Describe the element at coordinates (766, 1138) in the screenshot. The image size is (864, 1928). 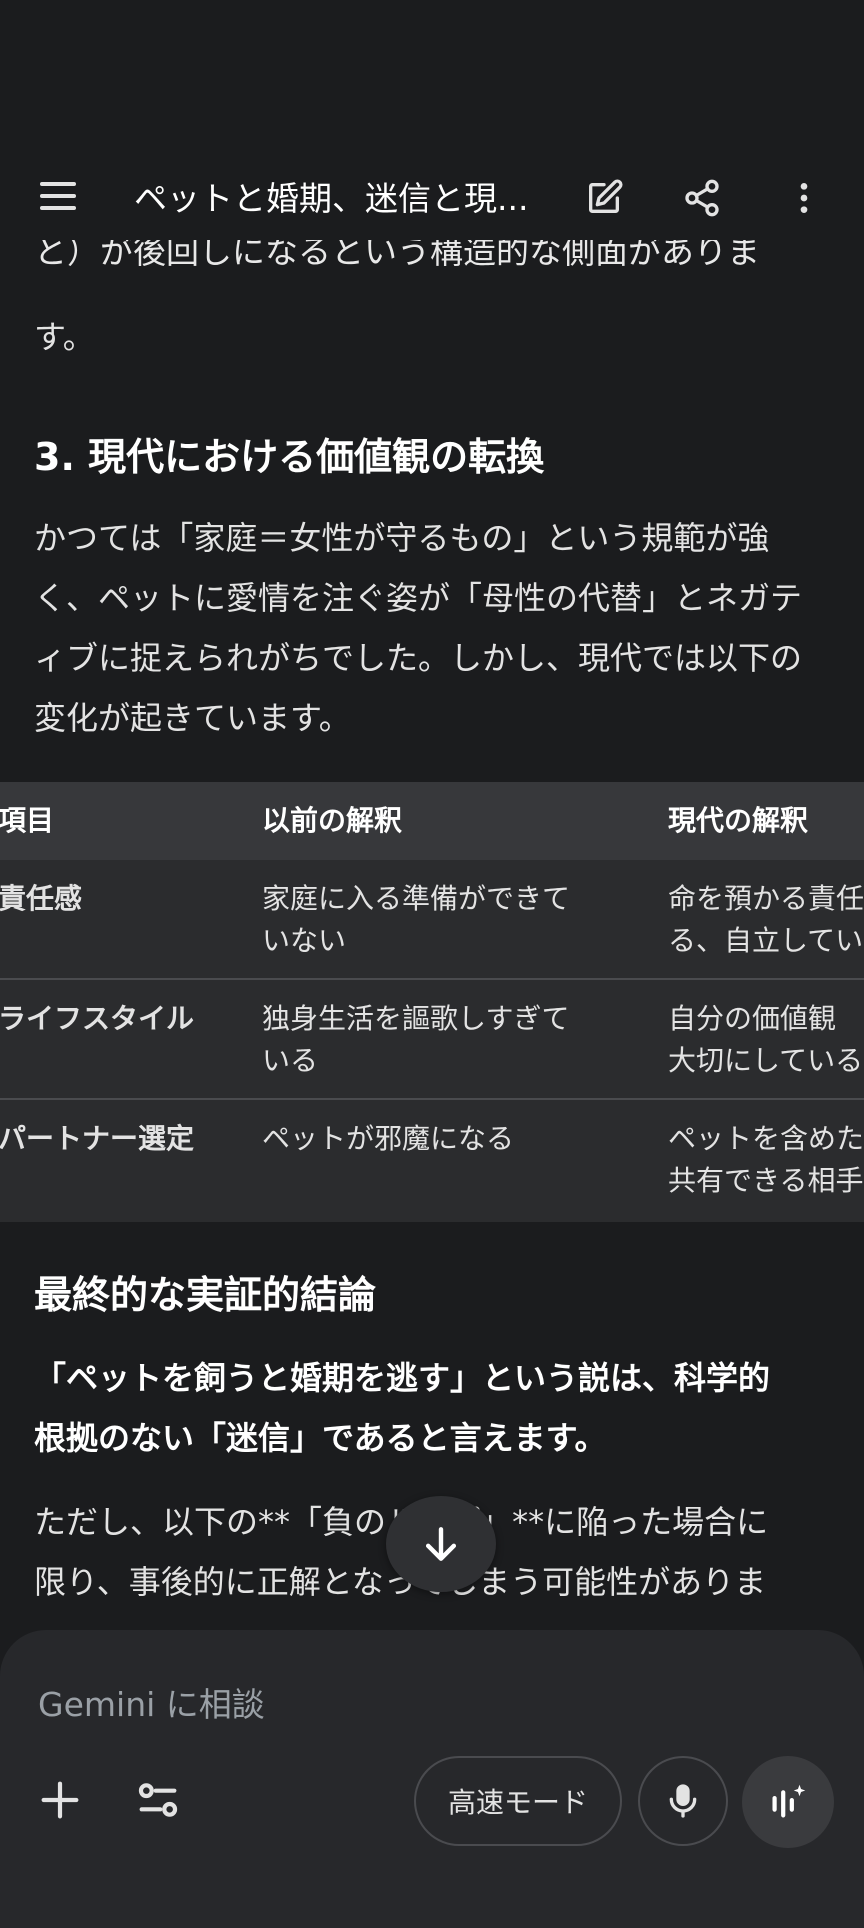
I see `table-cell: ペットを含めた` at that location.